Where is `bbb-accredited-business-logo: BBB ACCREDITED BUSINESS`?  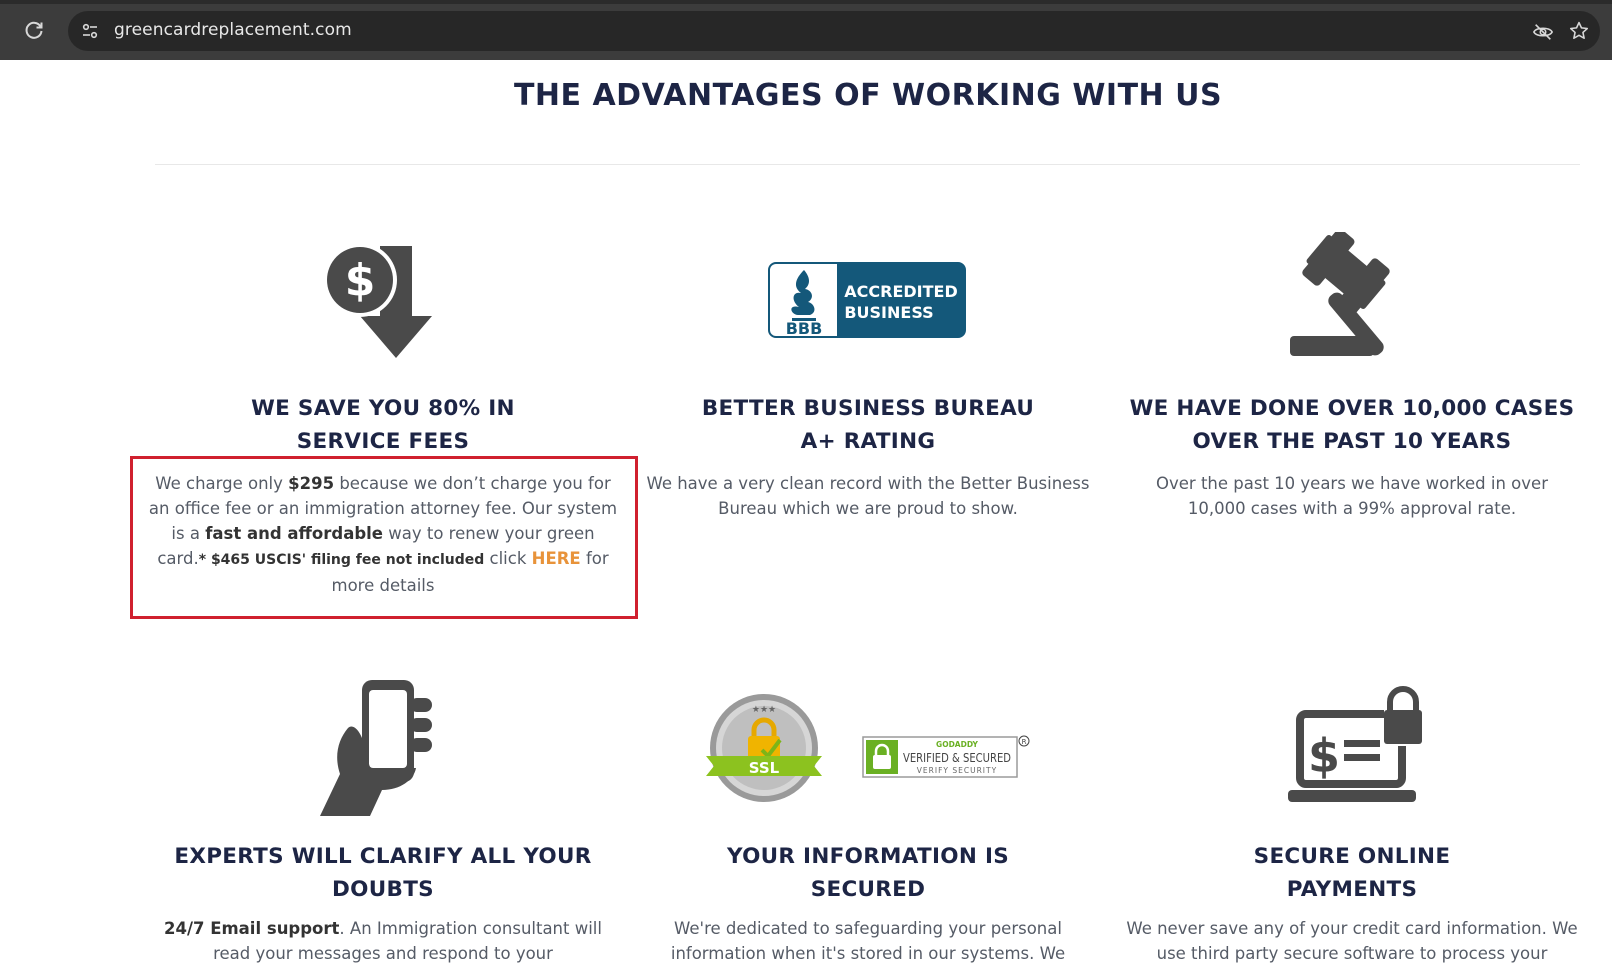
bbb-accredited-business-logo: BBB ACCREDITED BUSINESS is located at coordinates (867, 300).